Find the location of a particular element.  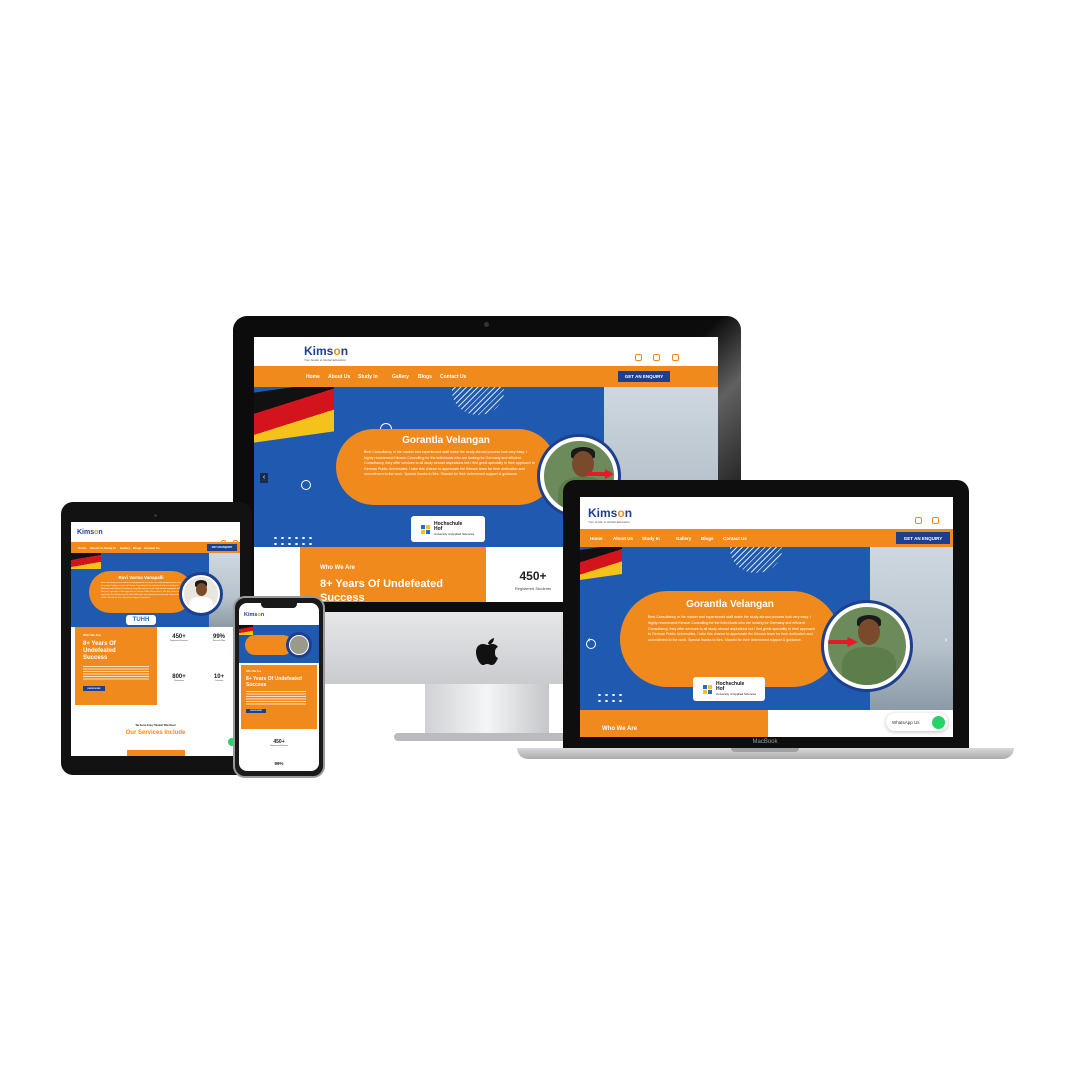

testimonial-card is located at coordinates (269, 645).